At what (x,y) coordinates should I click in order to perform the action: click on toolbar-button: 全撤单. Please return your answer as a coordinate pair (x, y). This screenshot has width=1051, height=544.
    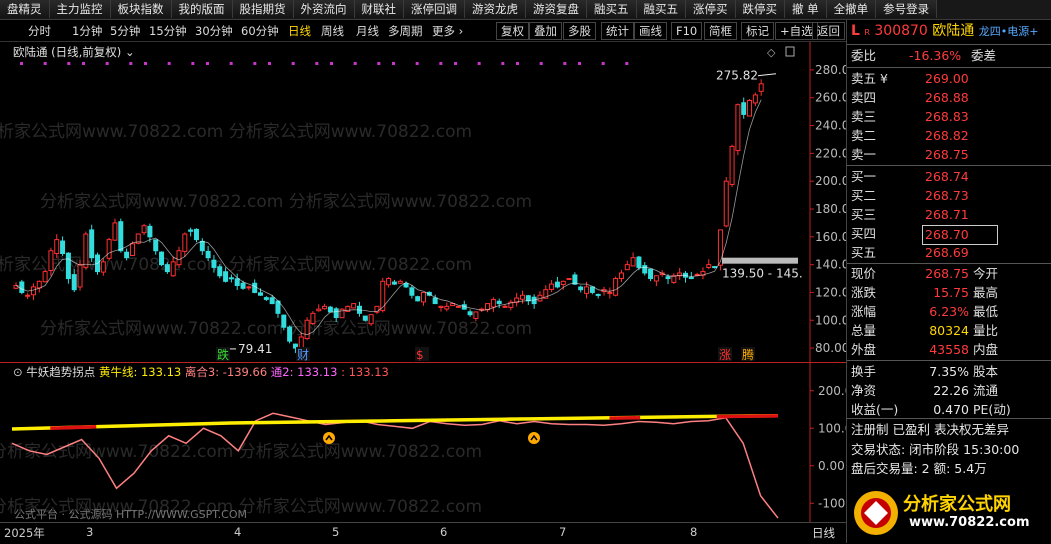
    Looking at the image, I should click on (852, 9).